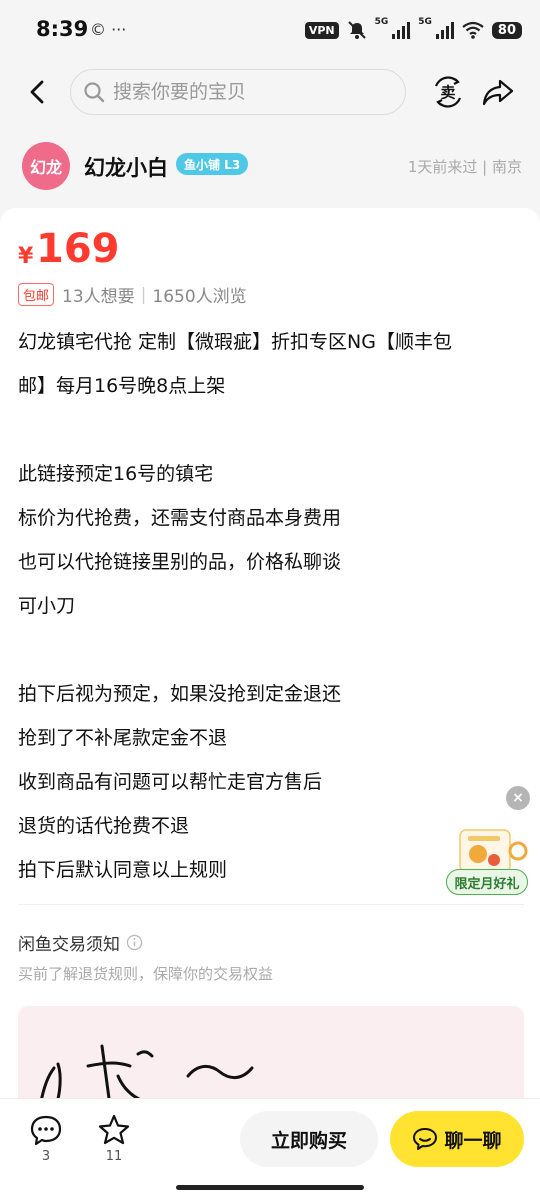 The height and width of the screenshot is (1200, 540). I want to click on description-line: 邮】每月16号晚8点上架, so click(122, 386).